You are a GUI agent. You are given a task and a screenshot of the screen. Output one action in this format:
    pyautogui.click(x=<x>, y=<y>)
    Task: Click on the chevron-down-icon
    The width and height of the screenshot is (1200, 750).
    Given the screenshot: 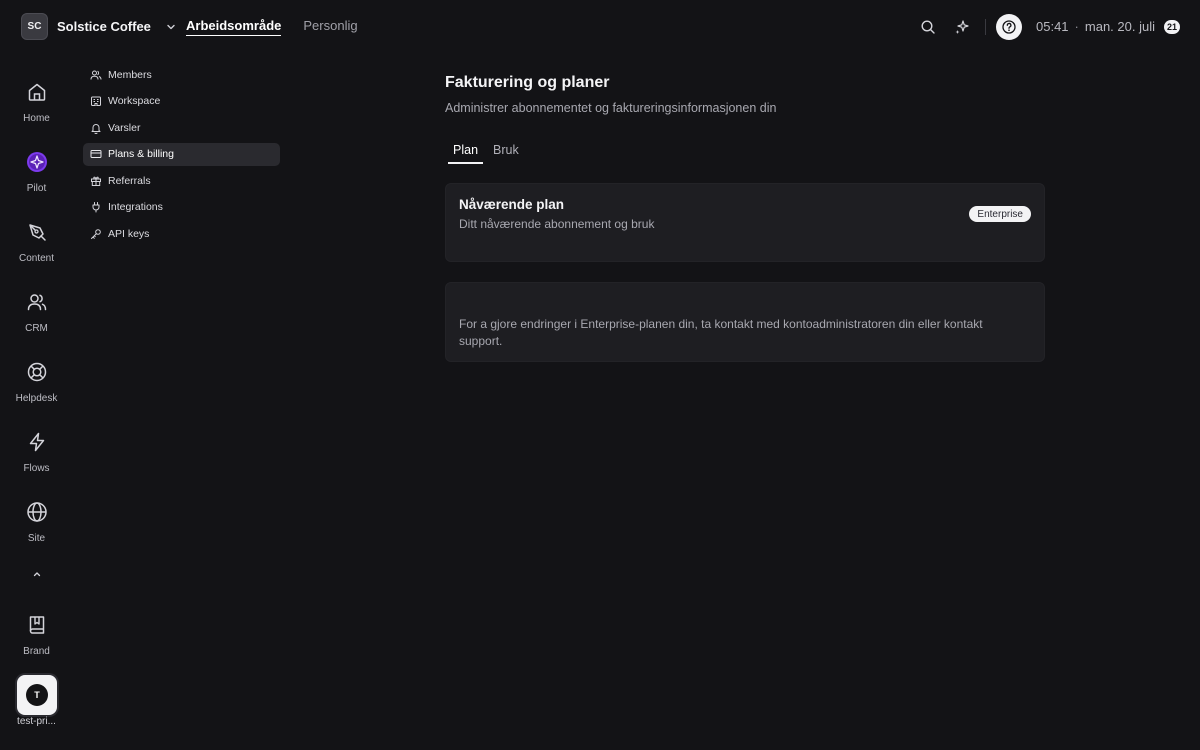 What is the action you would take?
    pyautogui.click(x=171, y=26)
    